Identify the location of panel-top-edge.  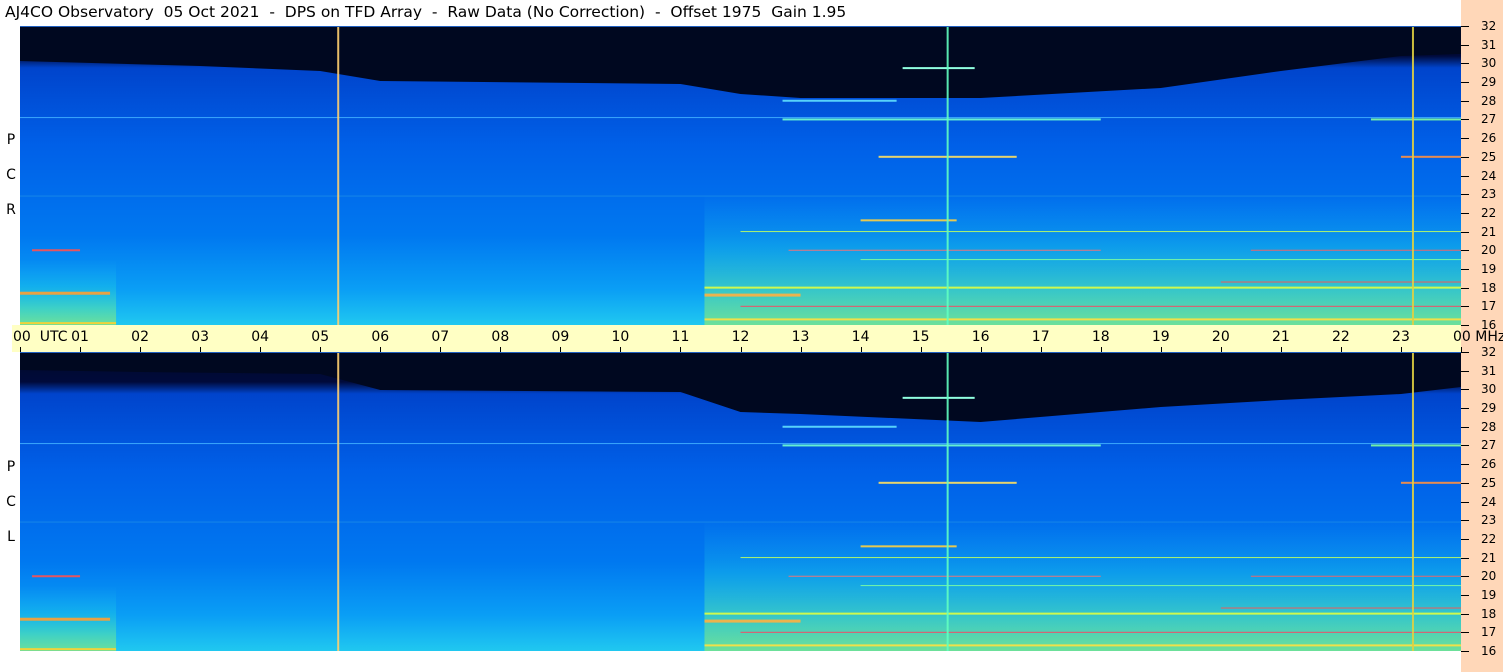
(740, 352).